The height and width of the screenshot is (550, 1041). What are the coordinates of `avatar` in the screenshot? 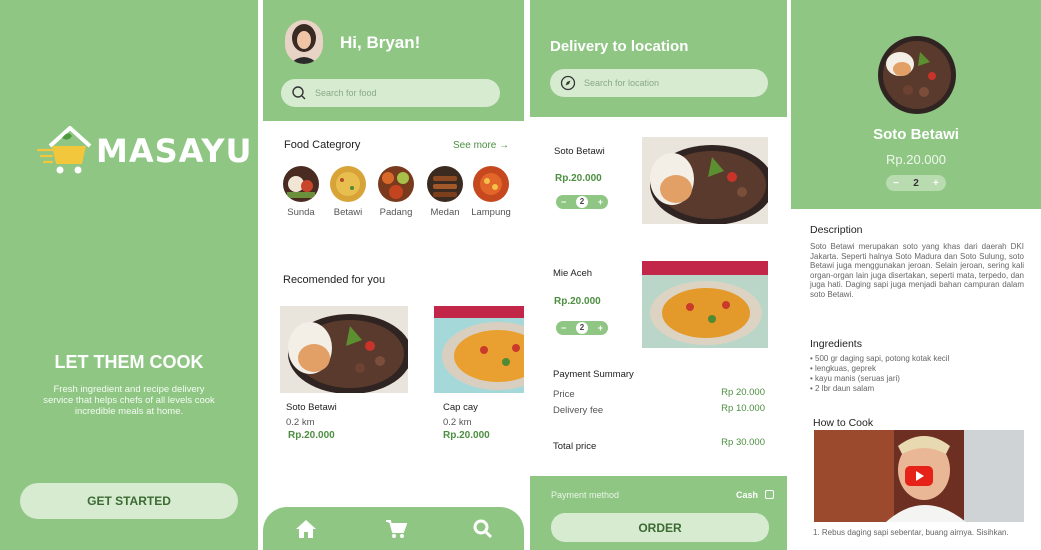 It's located at (304, 42).